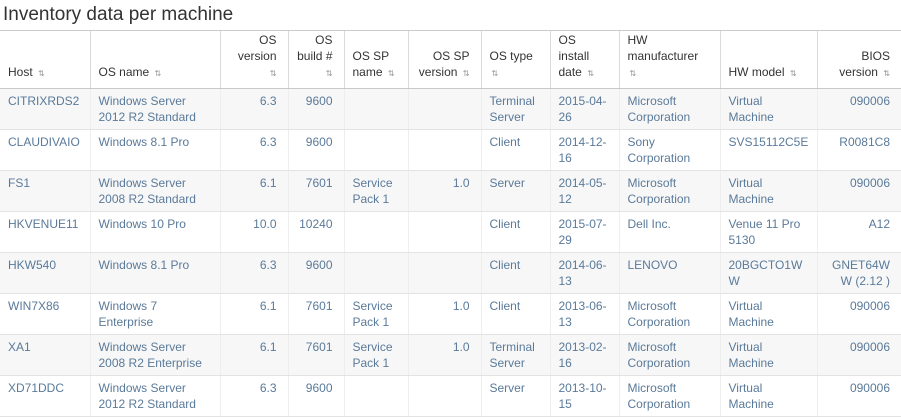  Describe the element at coordinates (516, 355) in the screenshot. I see `table-cell: Terminal Server` at that location.